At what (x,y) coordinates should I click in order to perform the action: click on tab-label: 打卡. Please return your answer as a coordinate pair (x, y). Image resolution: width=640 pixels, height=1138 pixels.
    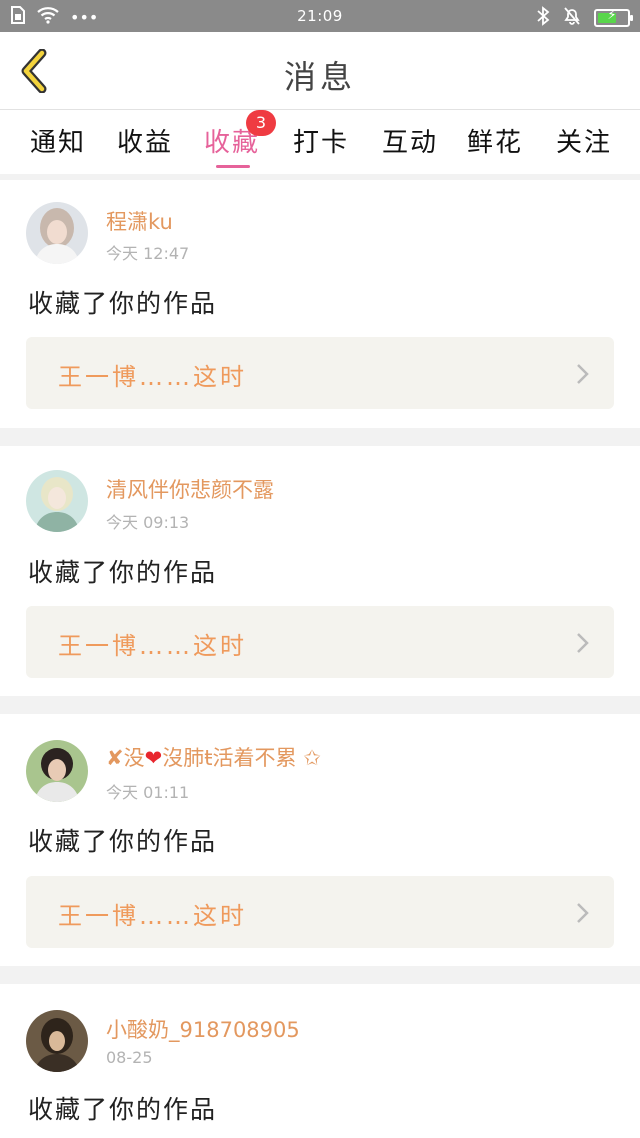
    Looking at the image, I should click on (320, 143).